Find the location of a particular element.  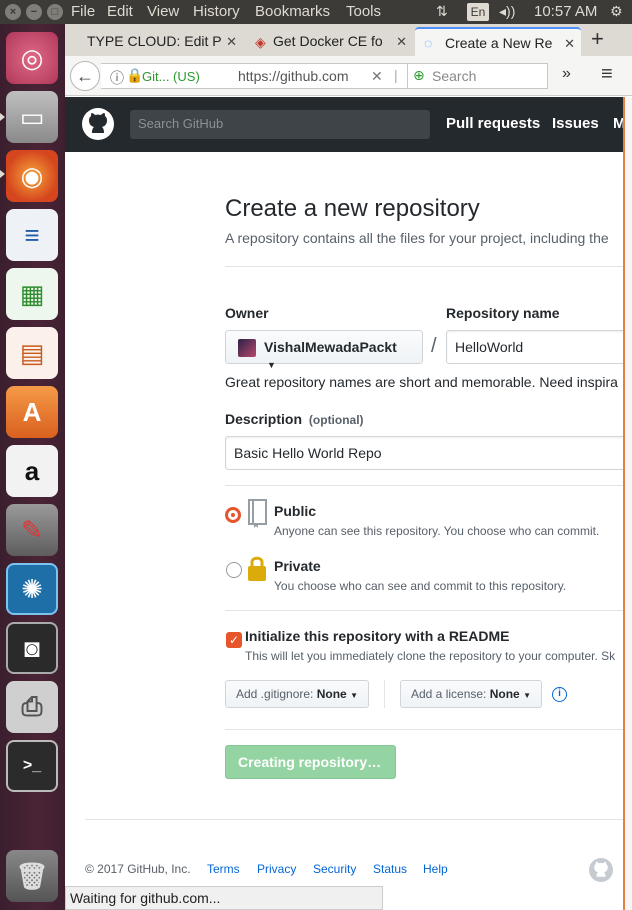

info-icon: i is located at coordinates (559, 694).